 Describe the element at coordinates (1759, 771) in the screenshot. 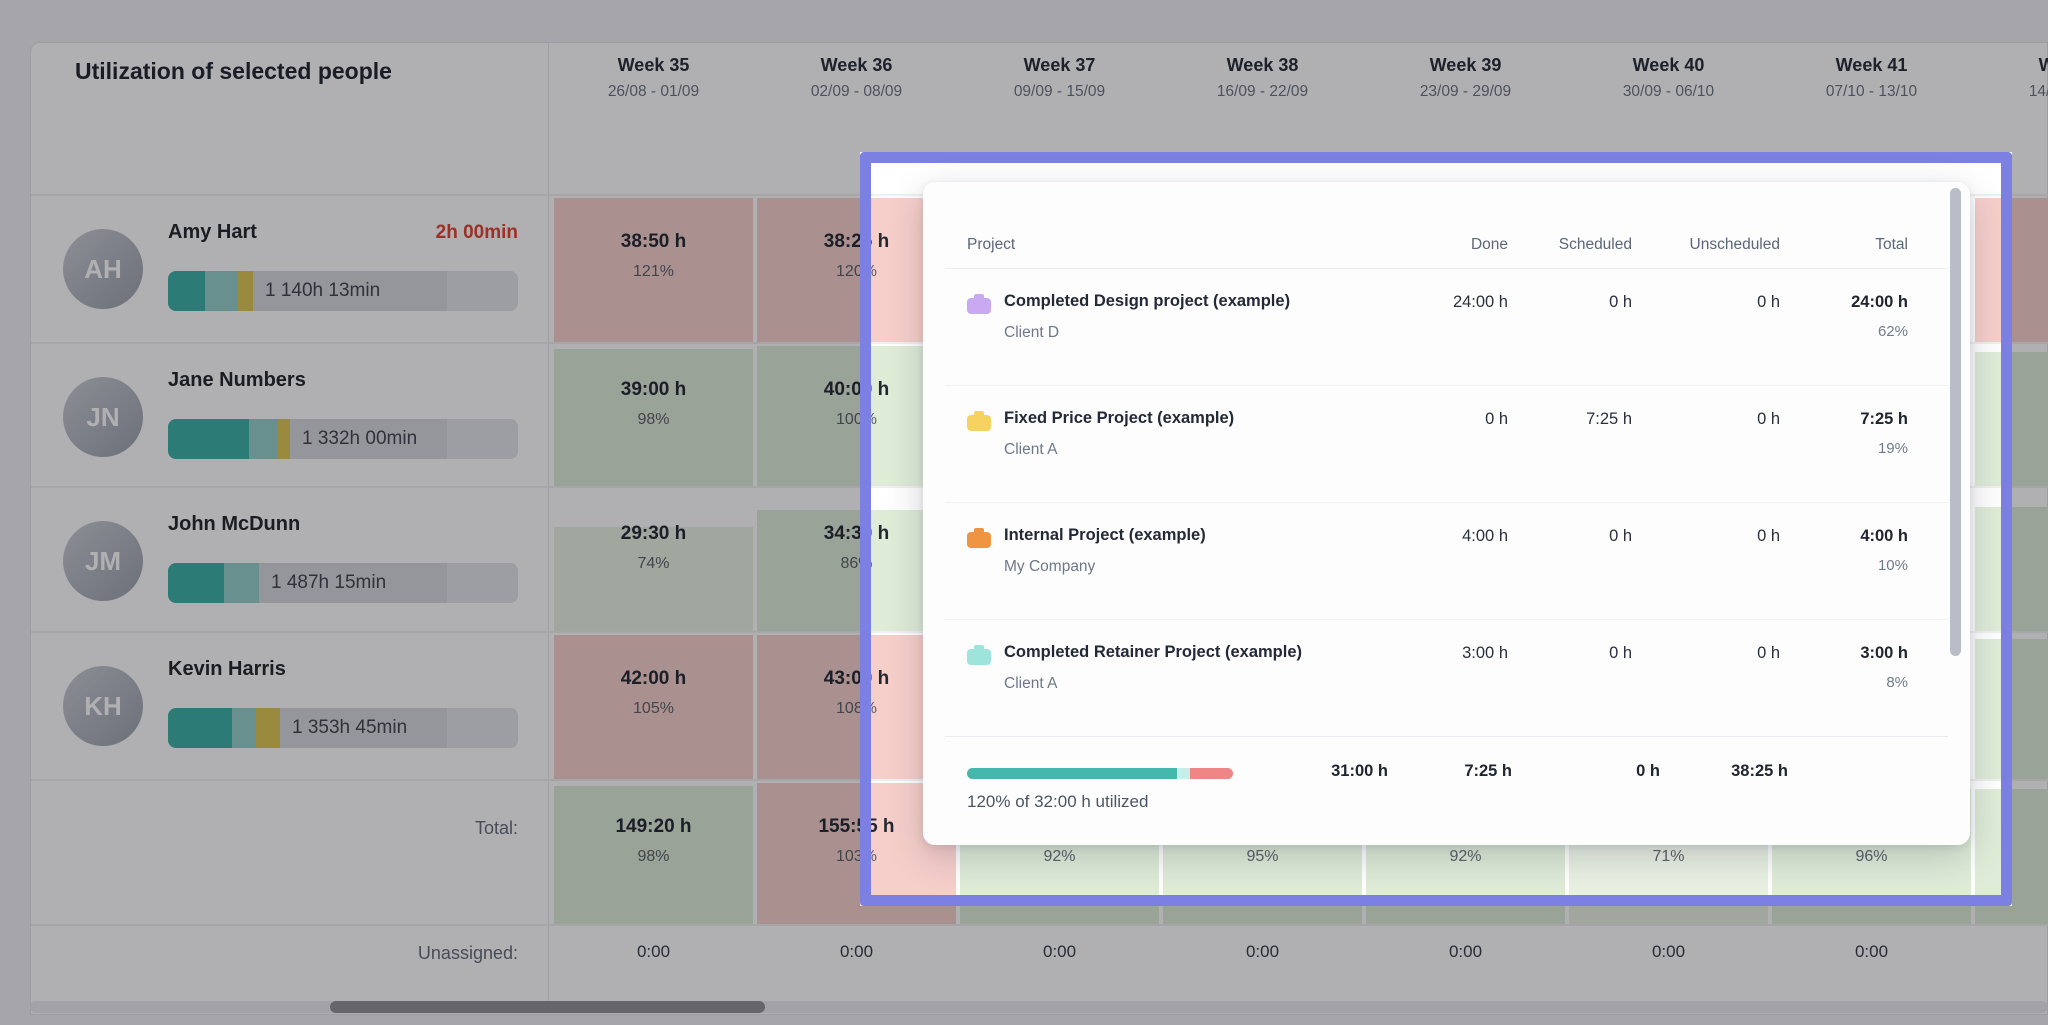

I see `popup-footer-total: 38:25 h` at that location.